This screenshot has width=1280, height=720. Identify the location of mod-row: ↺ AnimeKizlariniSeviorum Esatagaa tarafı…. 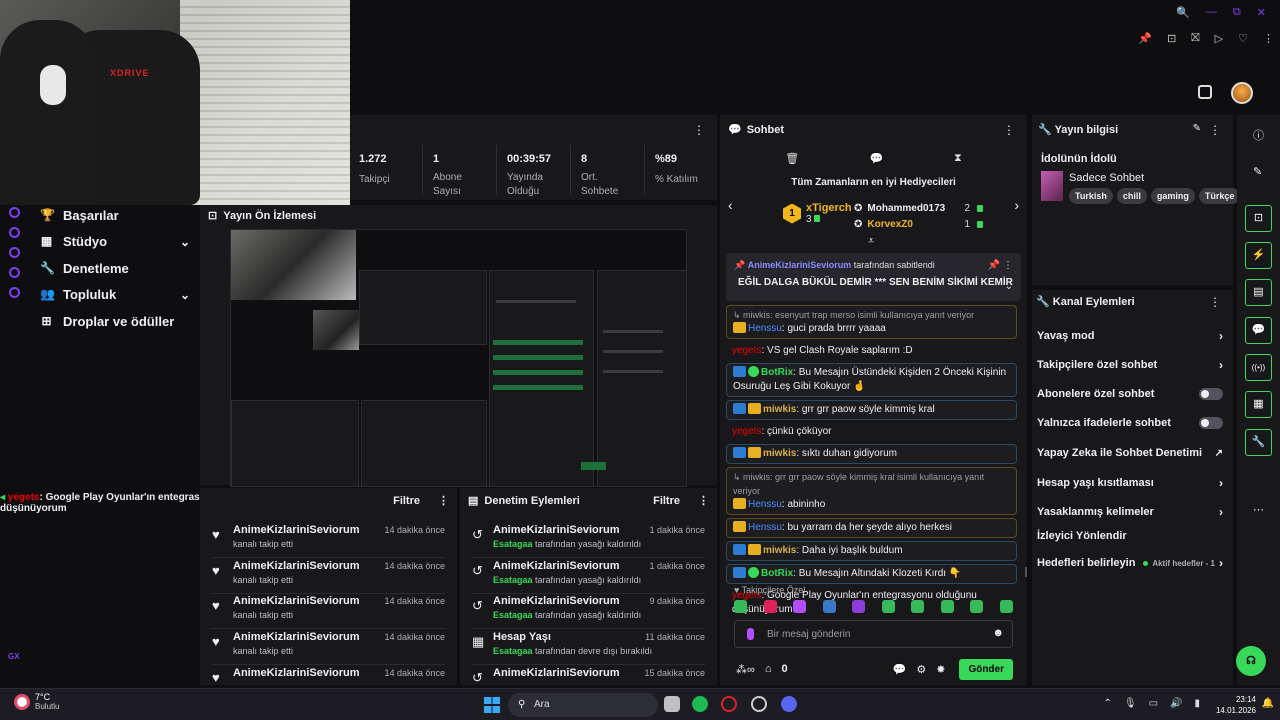
(588, 541).